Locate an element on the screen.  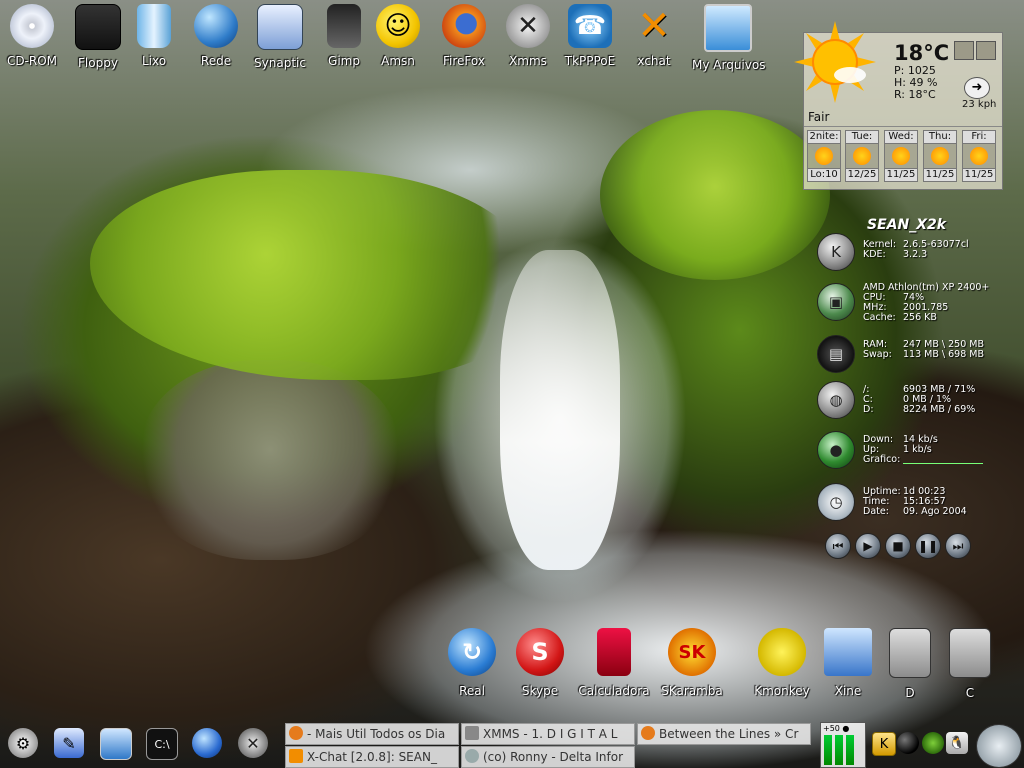
globe-network-icon: ● is located at coordinates (836, 450).